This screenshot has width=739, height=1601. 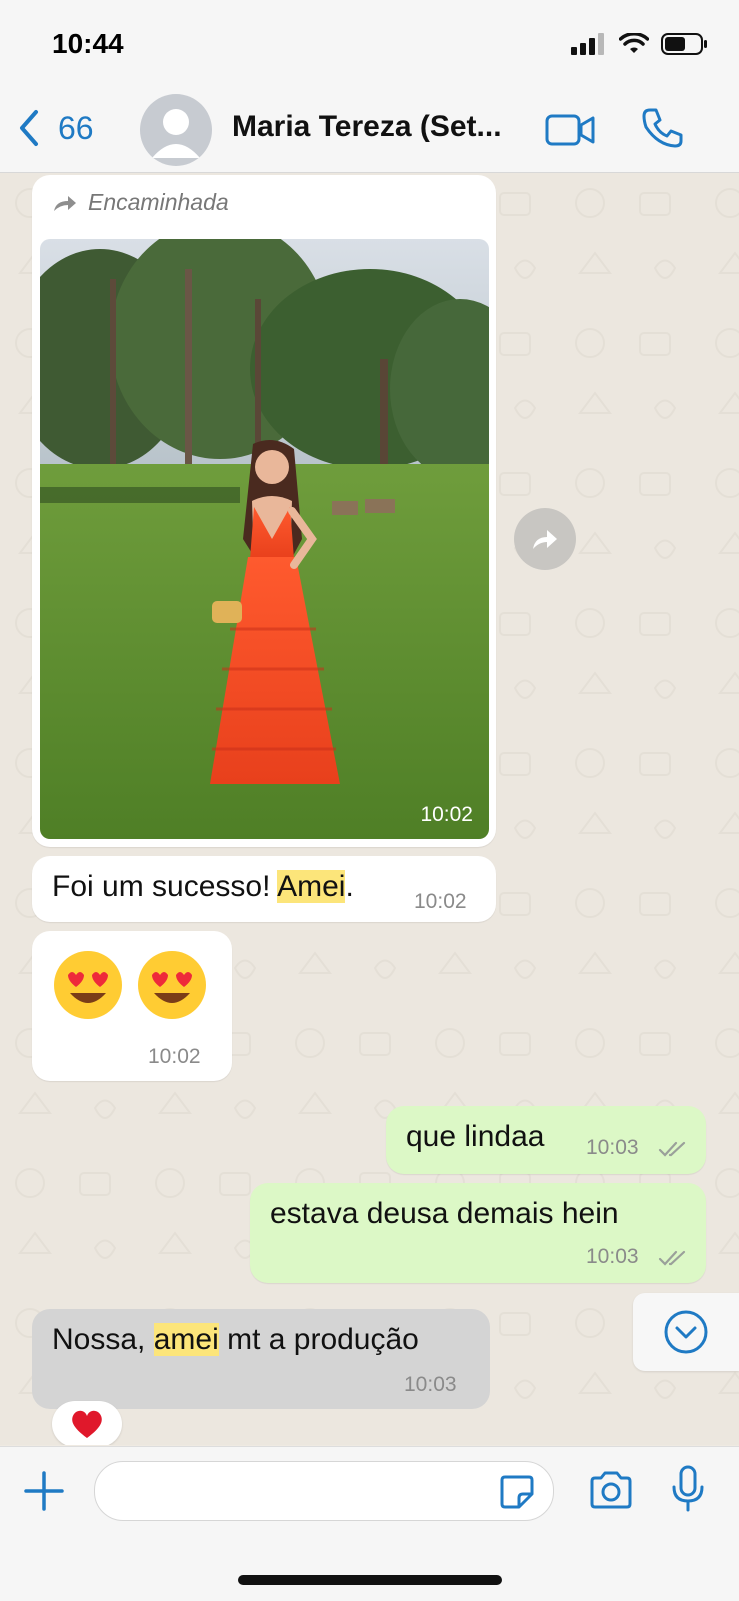 I want to click on message-input, so click(x=324, y=1491).